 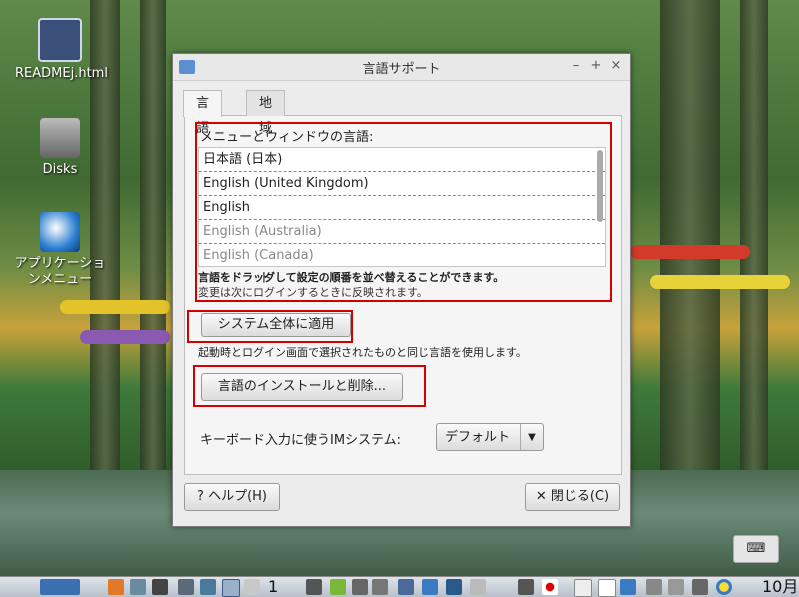 I want to click on file-manager-icon, so click(x=138, y=587).